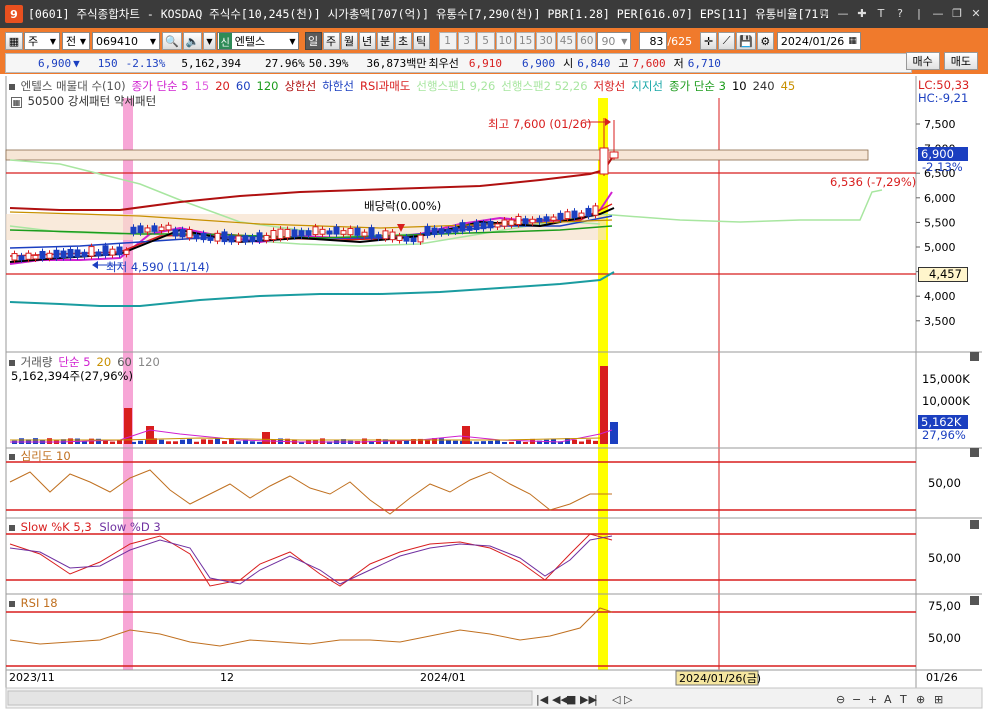 The width and height of the screenshot is (988, 713). What do you see at coordinates (172, 41) in the screenshot?
I see `search-icon: 🔍` at bounding box center [172, 41].